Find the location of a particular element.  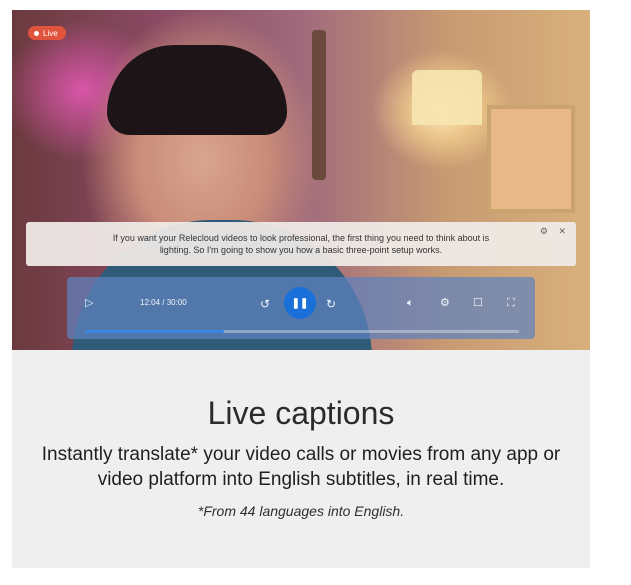

fullscreen-icon: ⛶ is located at coordinates (511, 303).